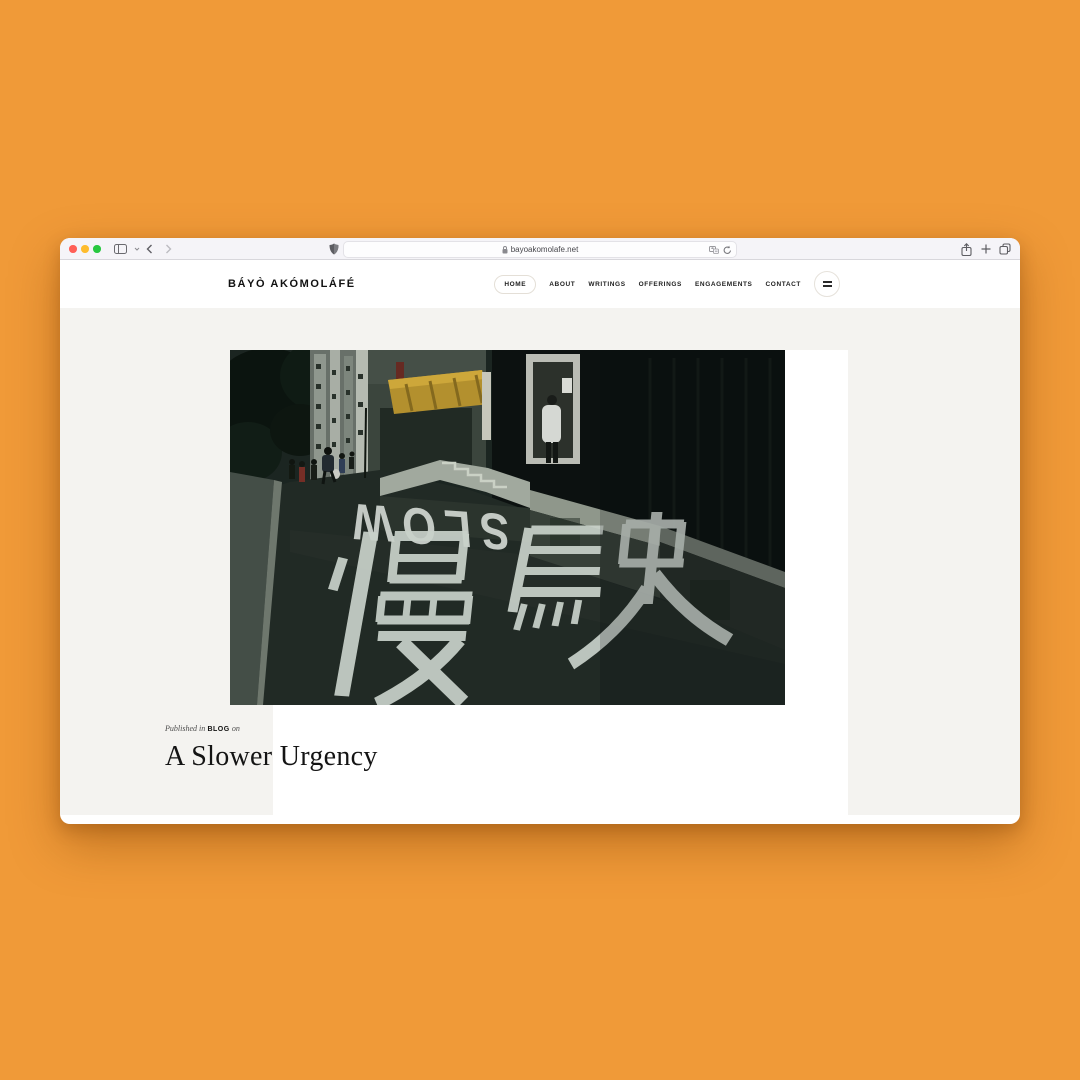  Describe the element at coordinates (727, 250) in the screenshot. I see `reload-icon` at that location.